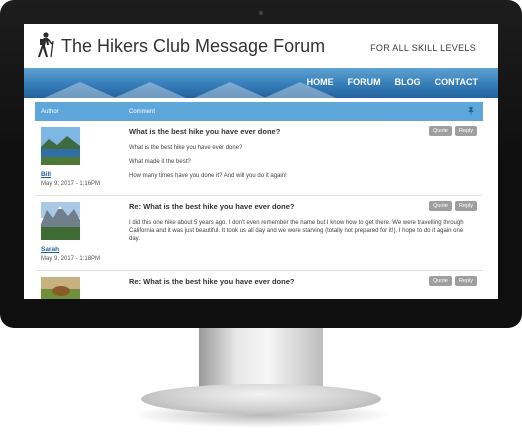  What do you see at coordinates (408, 82) in the screenshot?
I see `nav-blog: BLOG` at bounding box center [408, 82].